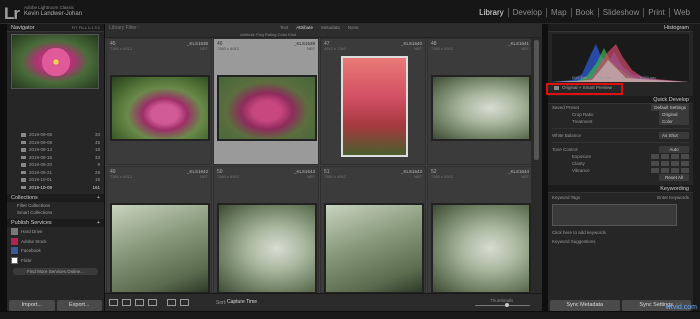  Describe the element at coordinates (528, 12) in the screenshot. I see `module-develop: Develop` at that location.